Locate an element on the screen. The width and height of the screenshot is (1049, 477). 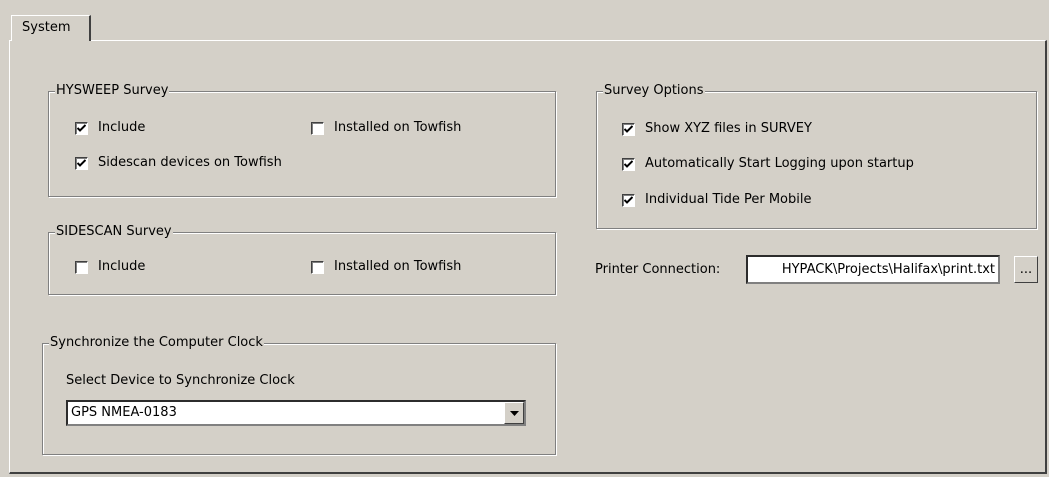
sync-clock-group: Synchronize the Computer Clock is located at coordinates (299, 395).